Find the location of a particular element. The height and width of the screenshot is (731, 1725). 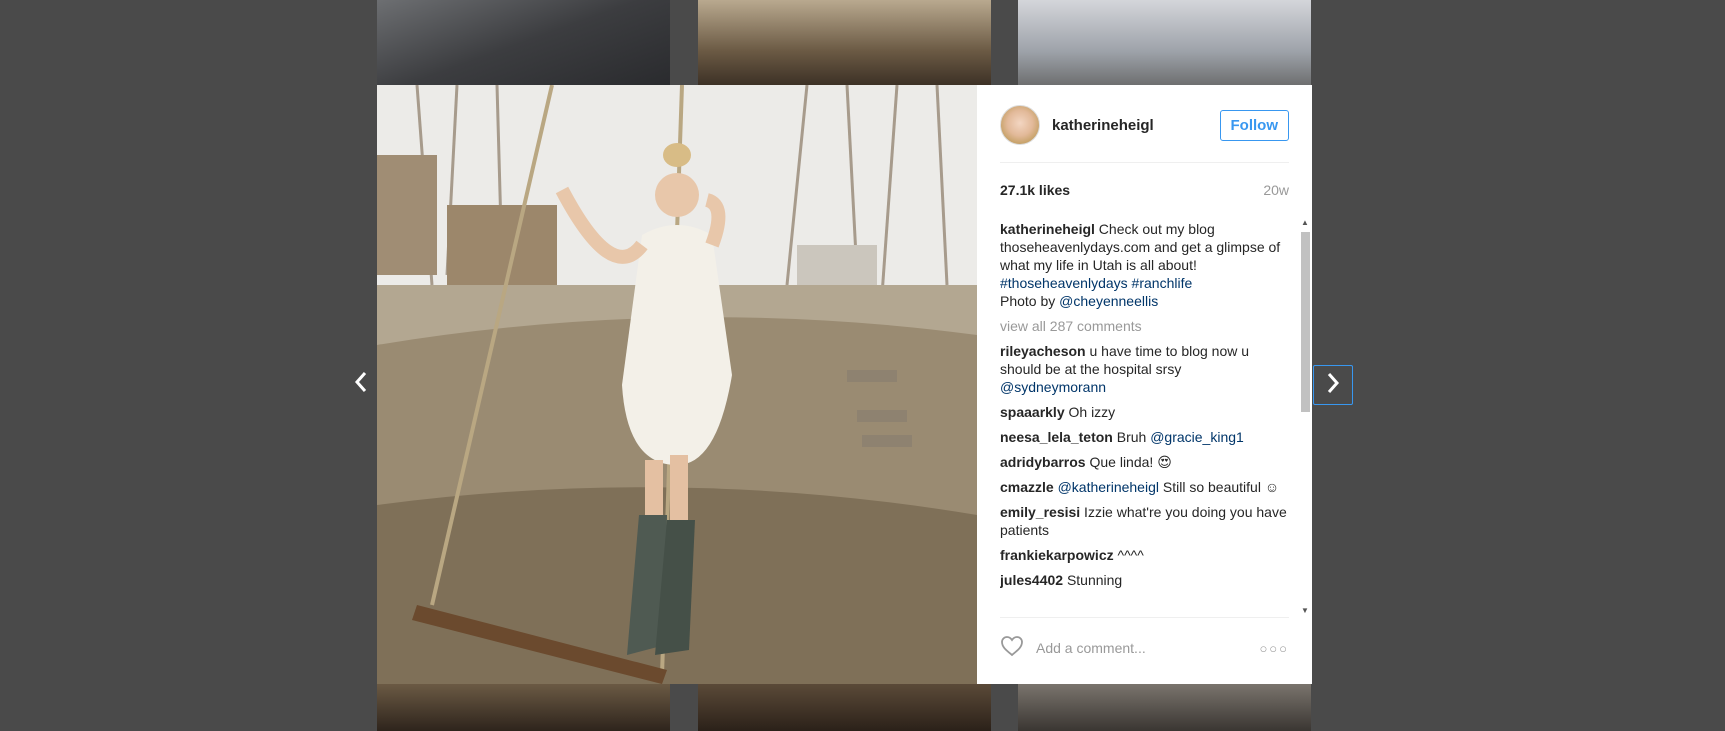

scroll-thumb is located at coordinates (1305, 322).